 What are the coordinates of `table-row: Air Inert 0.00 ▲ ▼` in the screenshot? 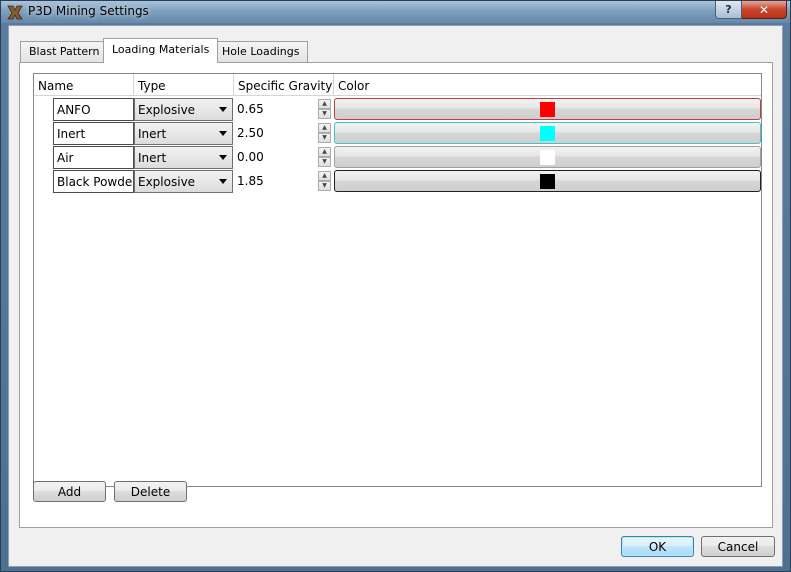 It's located at (397, 157).